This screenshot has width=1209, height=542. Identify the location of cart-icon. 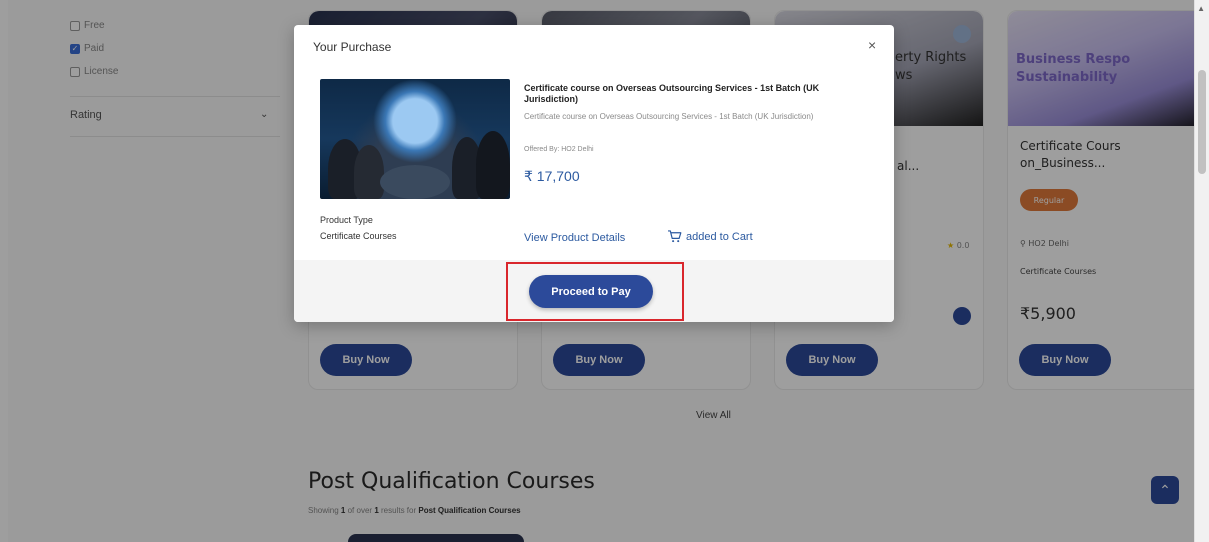
(675, 236).